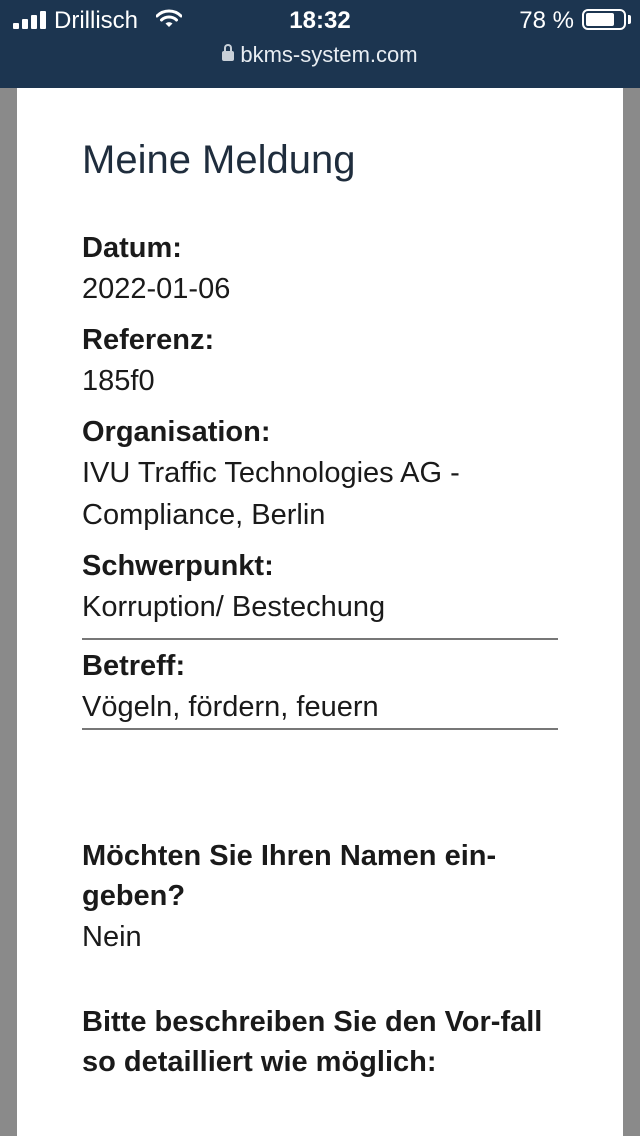 This screenshot has width=640, height=1136. Describe the element at coordinates (230, 707) in the screenshot. I see `field-value: Vögeln, fördern, feuern` at that location.